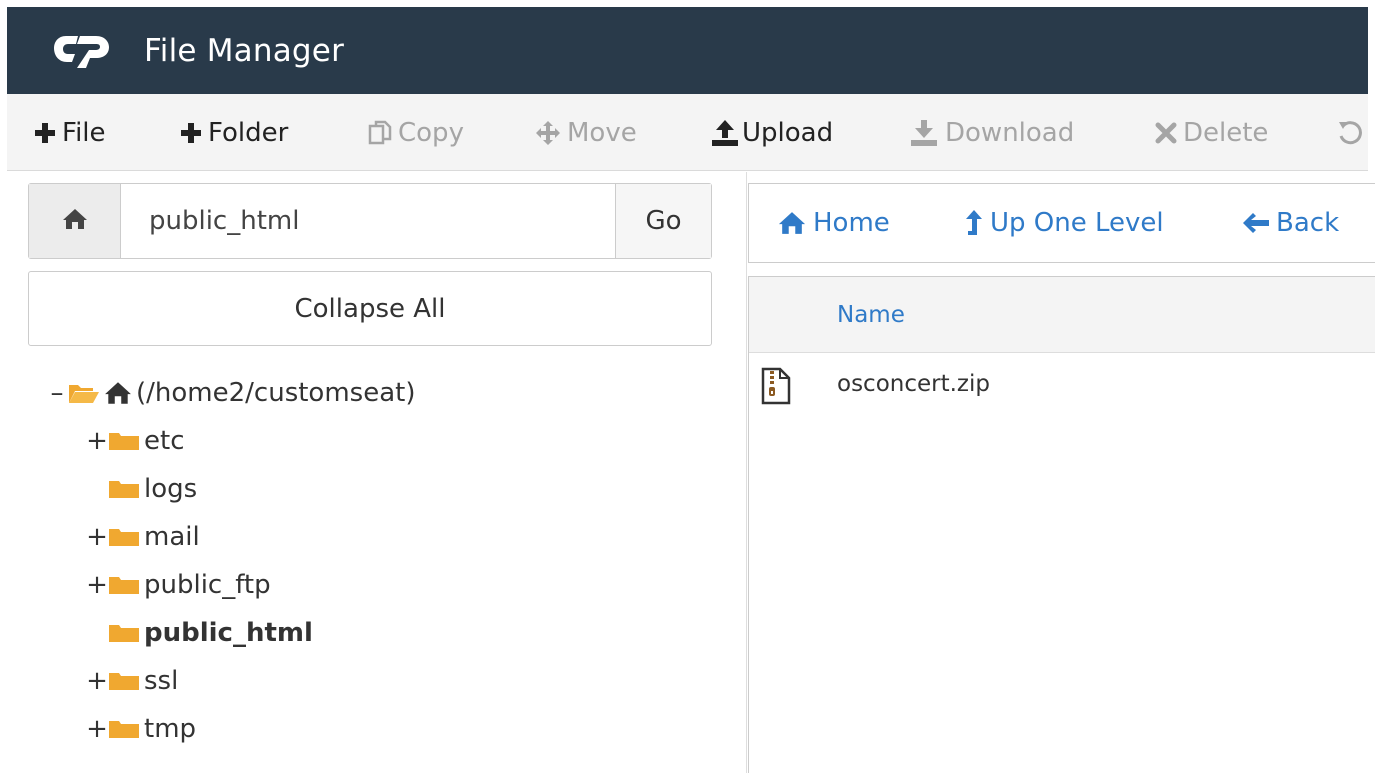  What do you see at coordinates (725, 133) in the screenshot?
I see `upload-icon` at bounding box center [725, 133].